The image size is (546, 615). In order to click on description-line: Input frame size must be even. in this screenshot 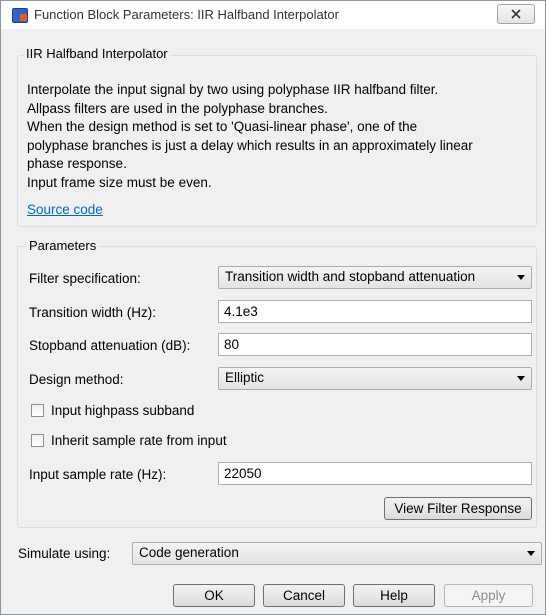, I will do `click(119, 182)`.